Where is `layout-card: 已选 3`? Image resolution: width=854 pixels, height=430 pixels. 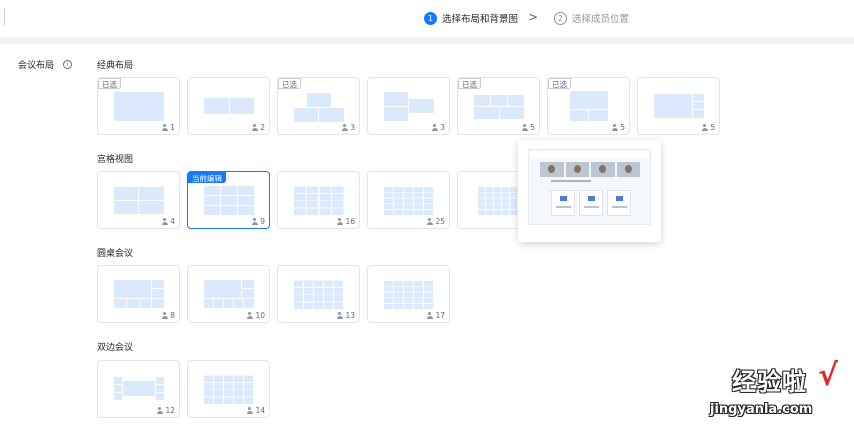
layout-card: 已选 3 is located at coordinates (318, 106).